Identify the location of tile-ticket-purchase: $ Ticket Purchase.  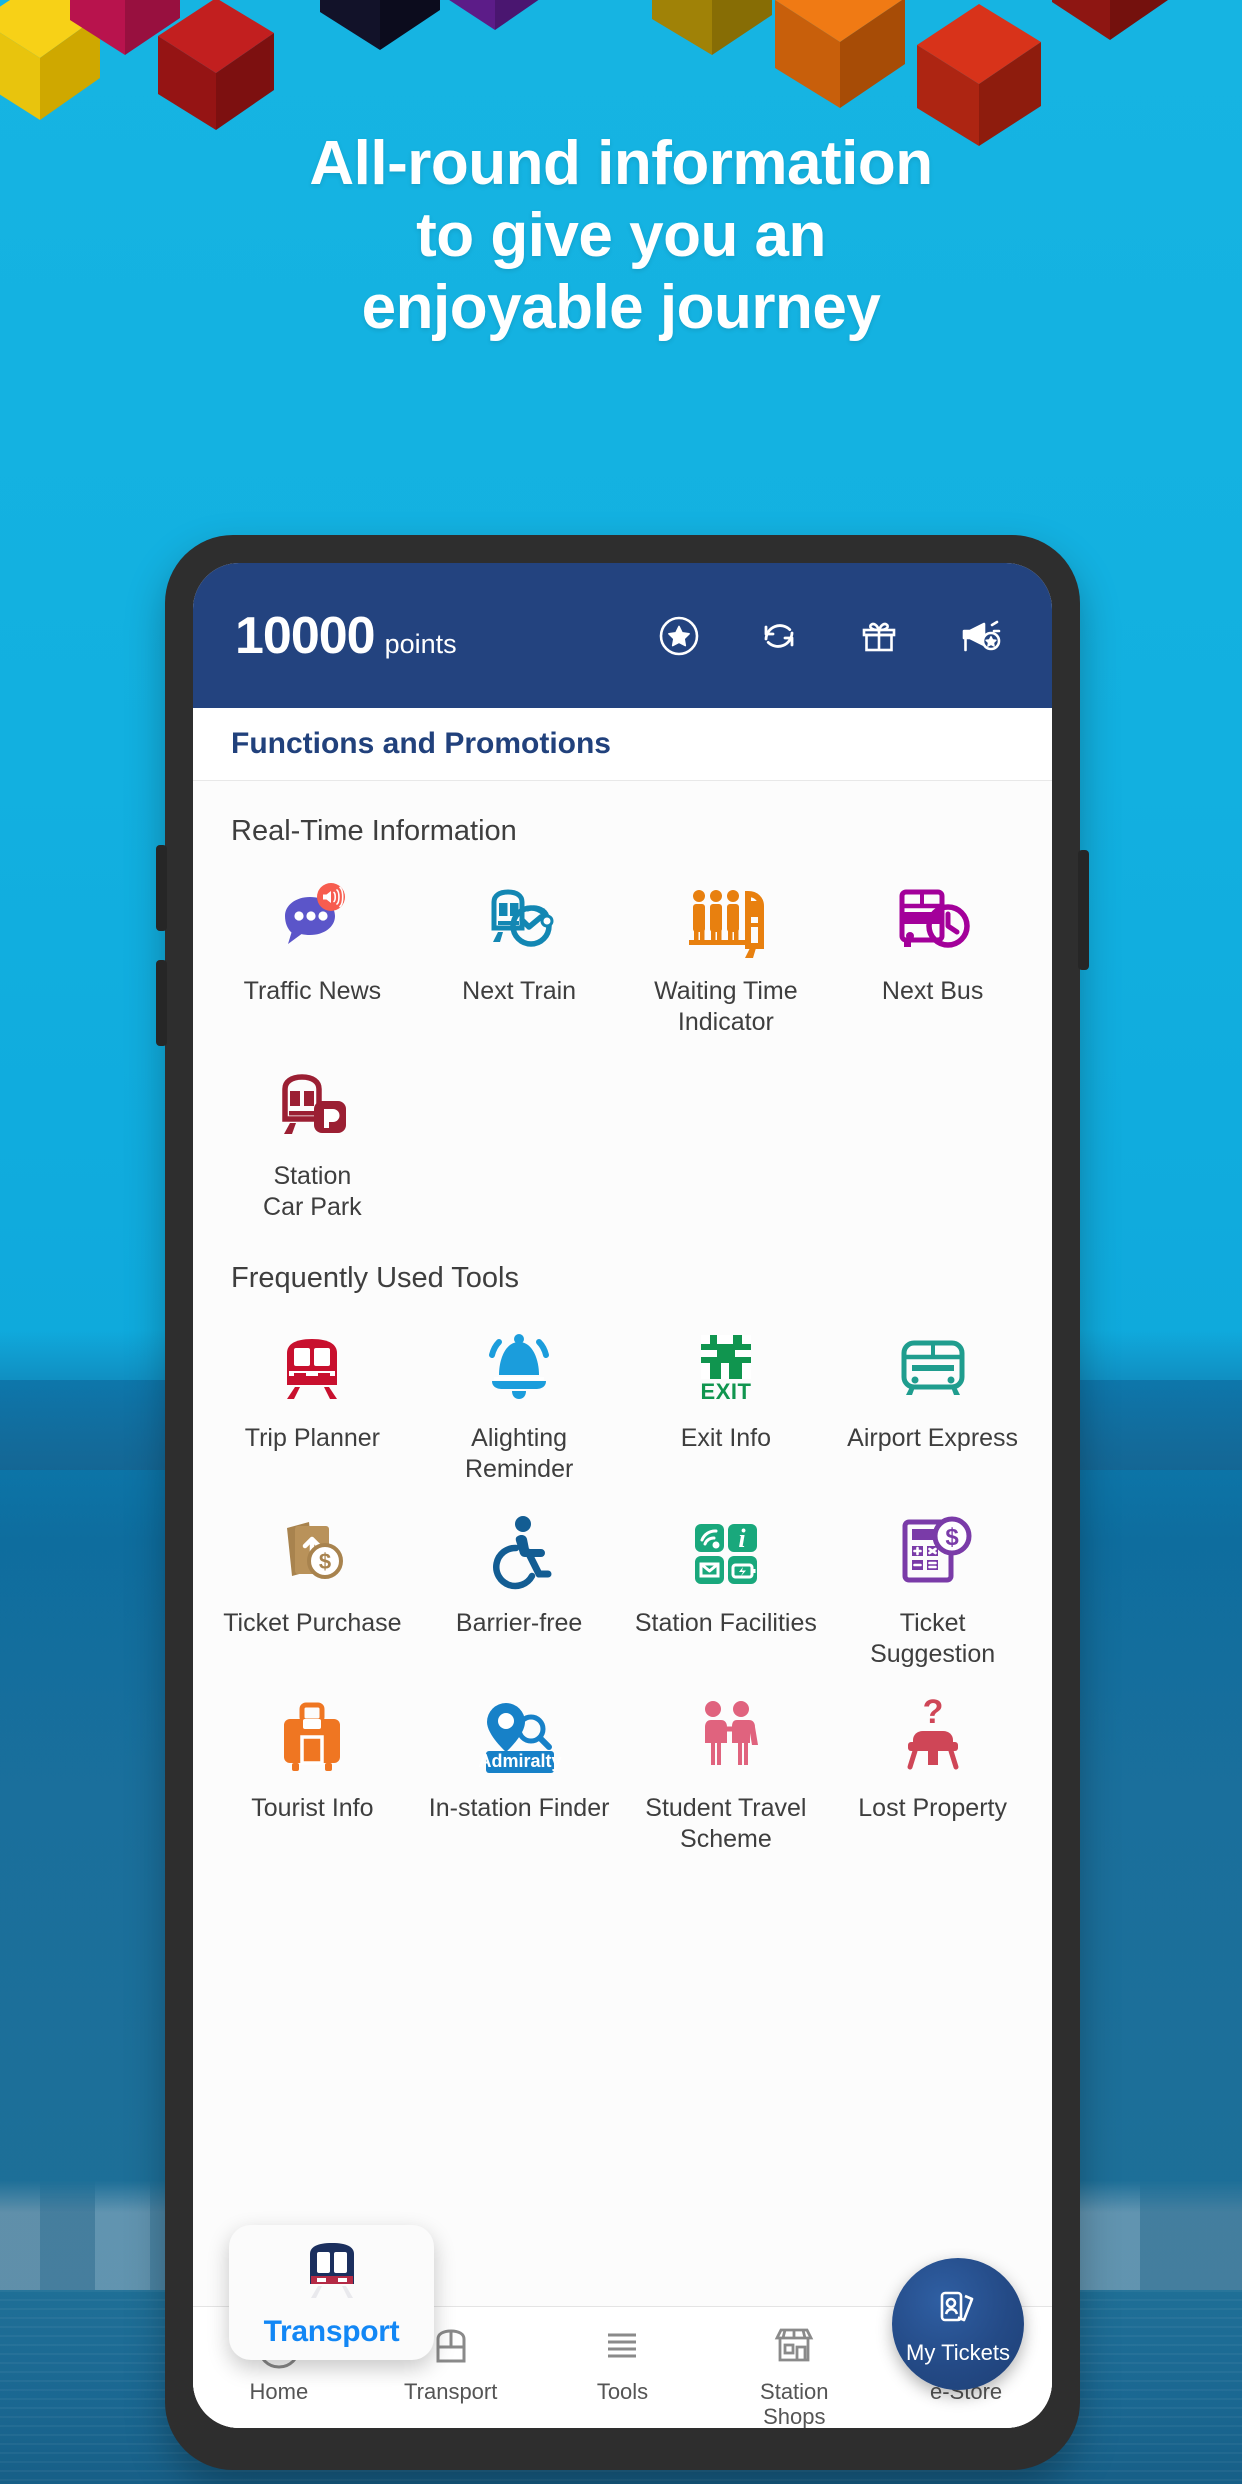
(312, 1582).